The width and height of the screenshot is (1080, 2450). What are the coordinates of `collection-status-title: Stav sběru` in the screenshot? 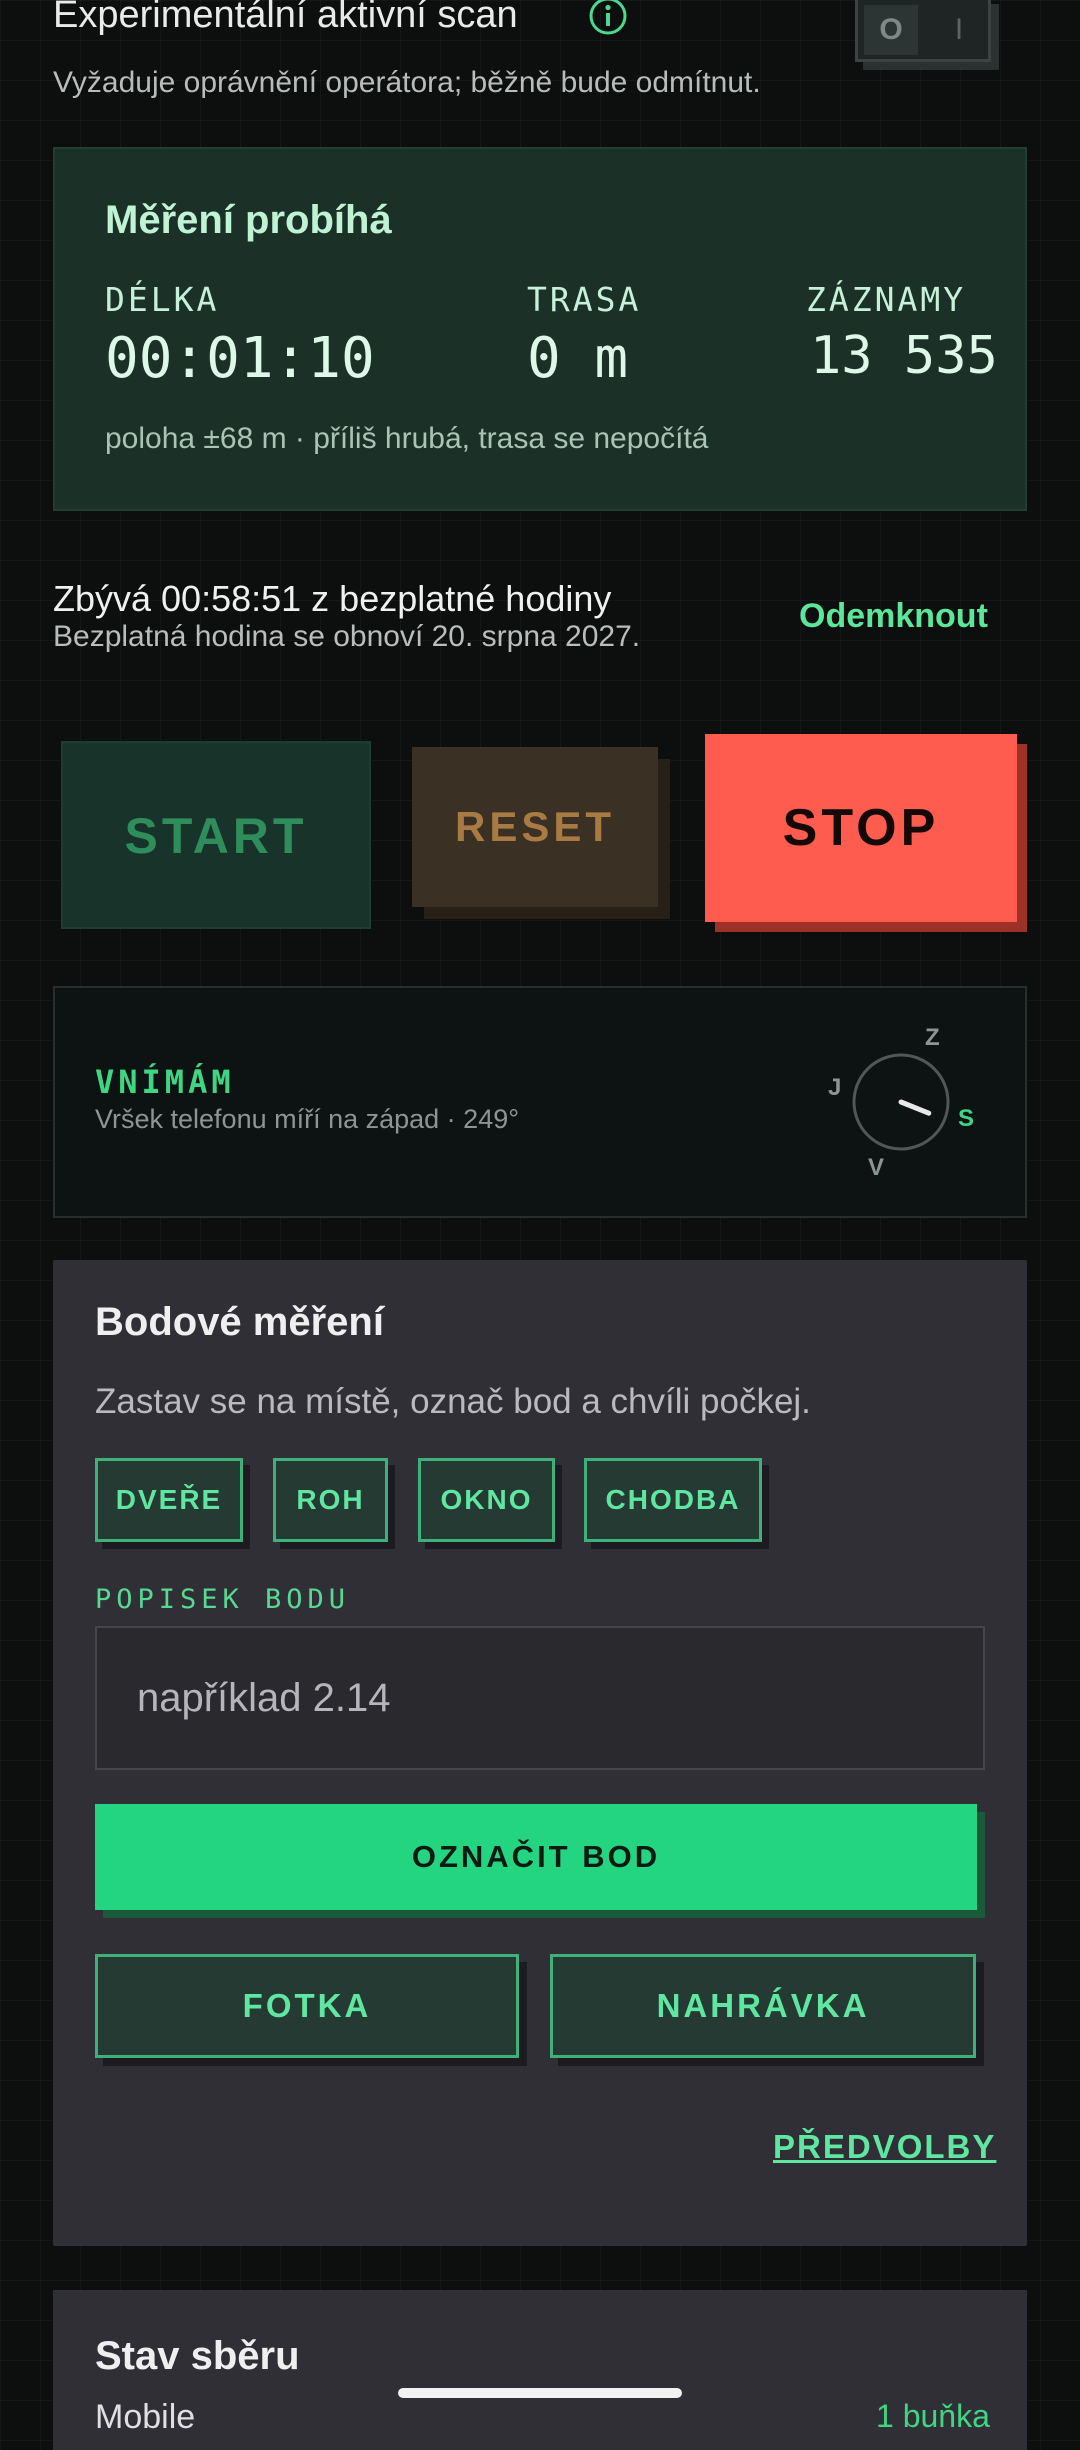 It's located at (197, 2356).